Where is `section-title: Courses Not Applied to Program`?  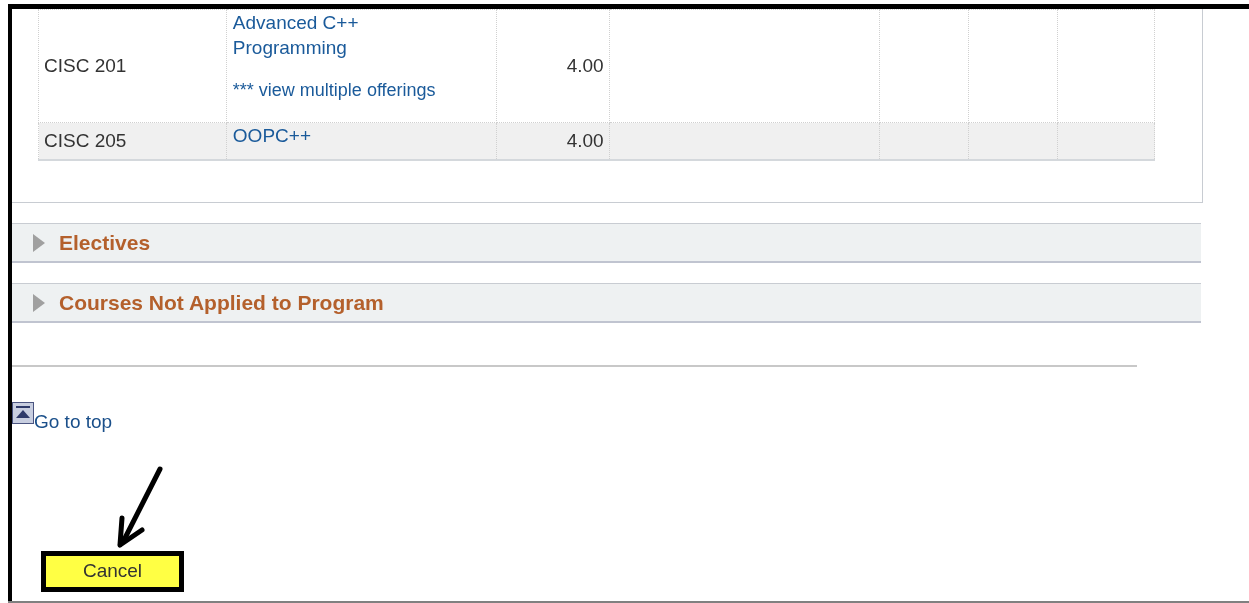 section-title: Courses Not Applied to Program is located at coordinates (221, 302).